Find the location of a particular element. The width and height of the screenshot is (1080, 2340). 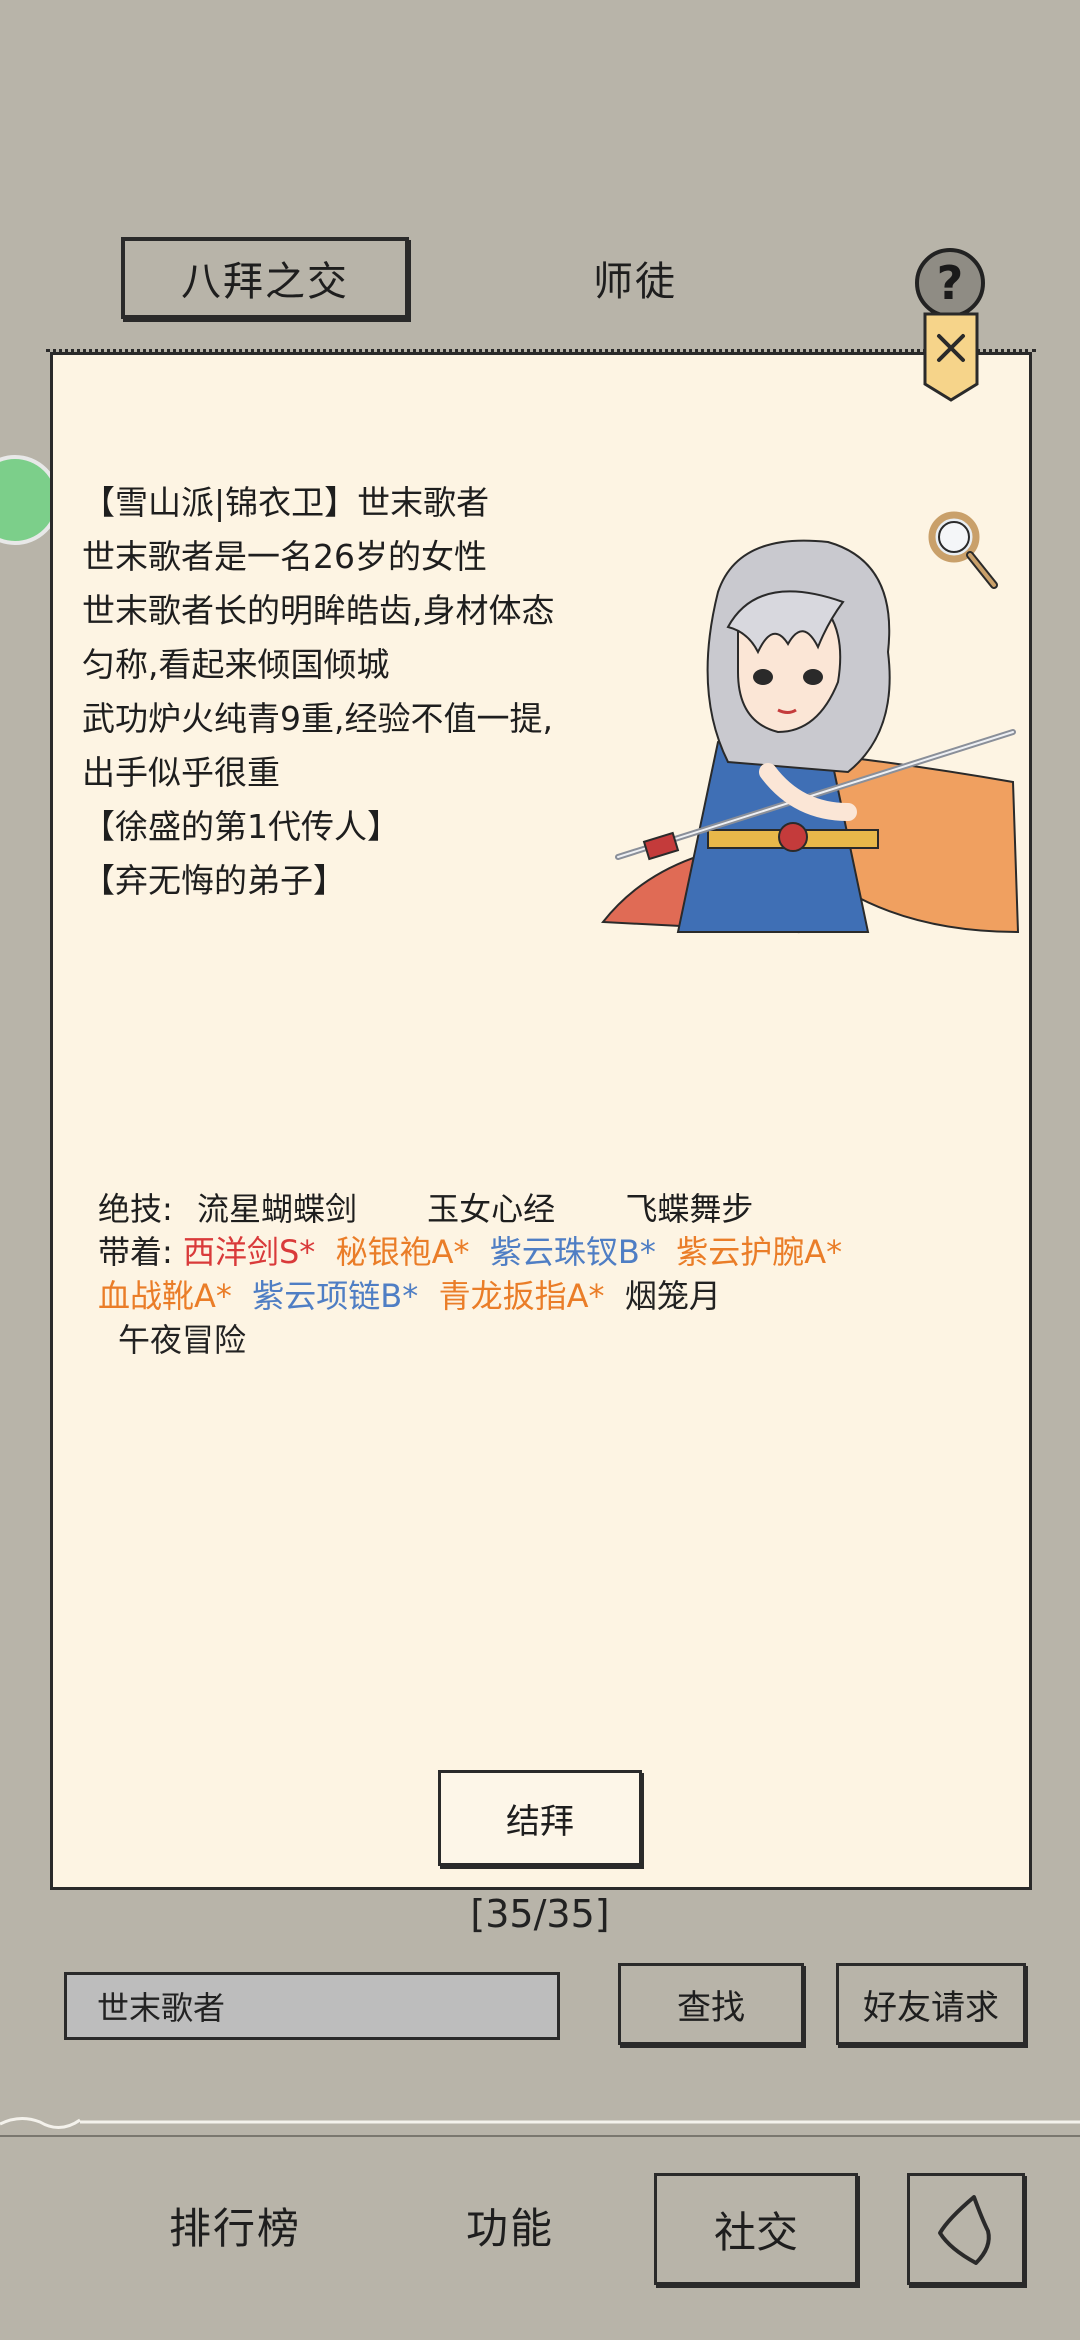

friend-request-button: 好友请求 is located at coordinates (931, 2004).